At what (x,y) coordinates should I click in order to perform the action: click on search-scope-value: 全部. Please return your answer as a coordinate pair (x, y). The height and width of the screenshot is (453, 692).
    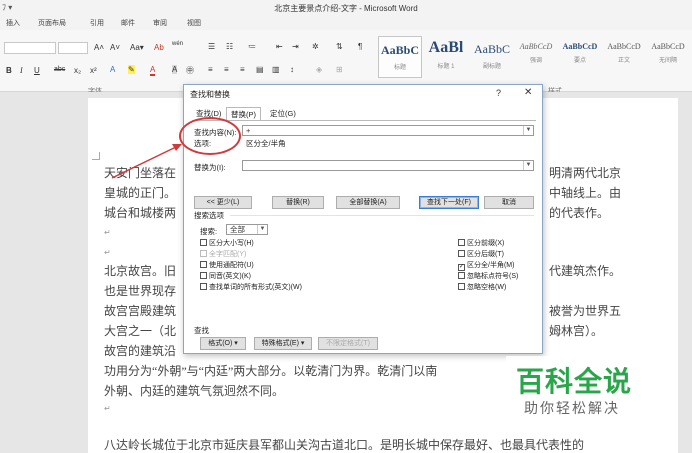
    Looking at the image, I should click on (237, 229).